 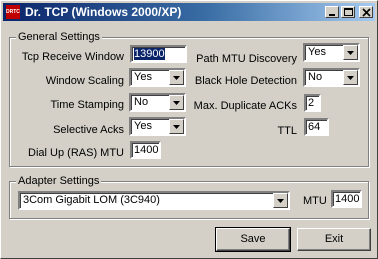 I want to click on black-hole-detection-value: No, so click(x=315, y=77).